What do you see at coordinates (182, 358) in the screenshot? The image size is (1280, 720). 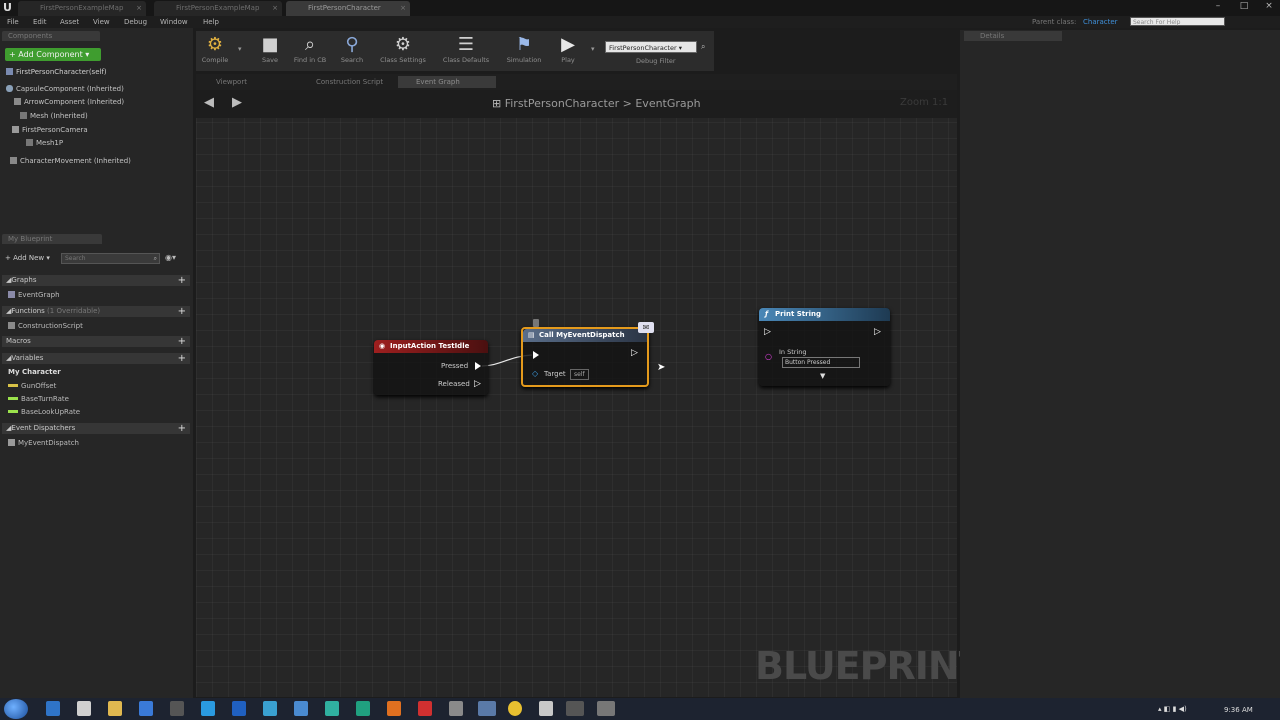 I see `add-variable-icon: +` at bounding box center [182, 358].